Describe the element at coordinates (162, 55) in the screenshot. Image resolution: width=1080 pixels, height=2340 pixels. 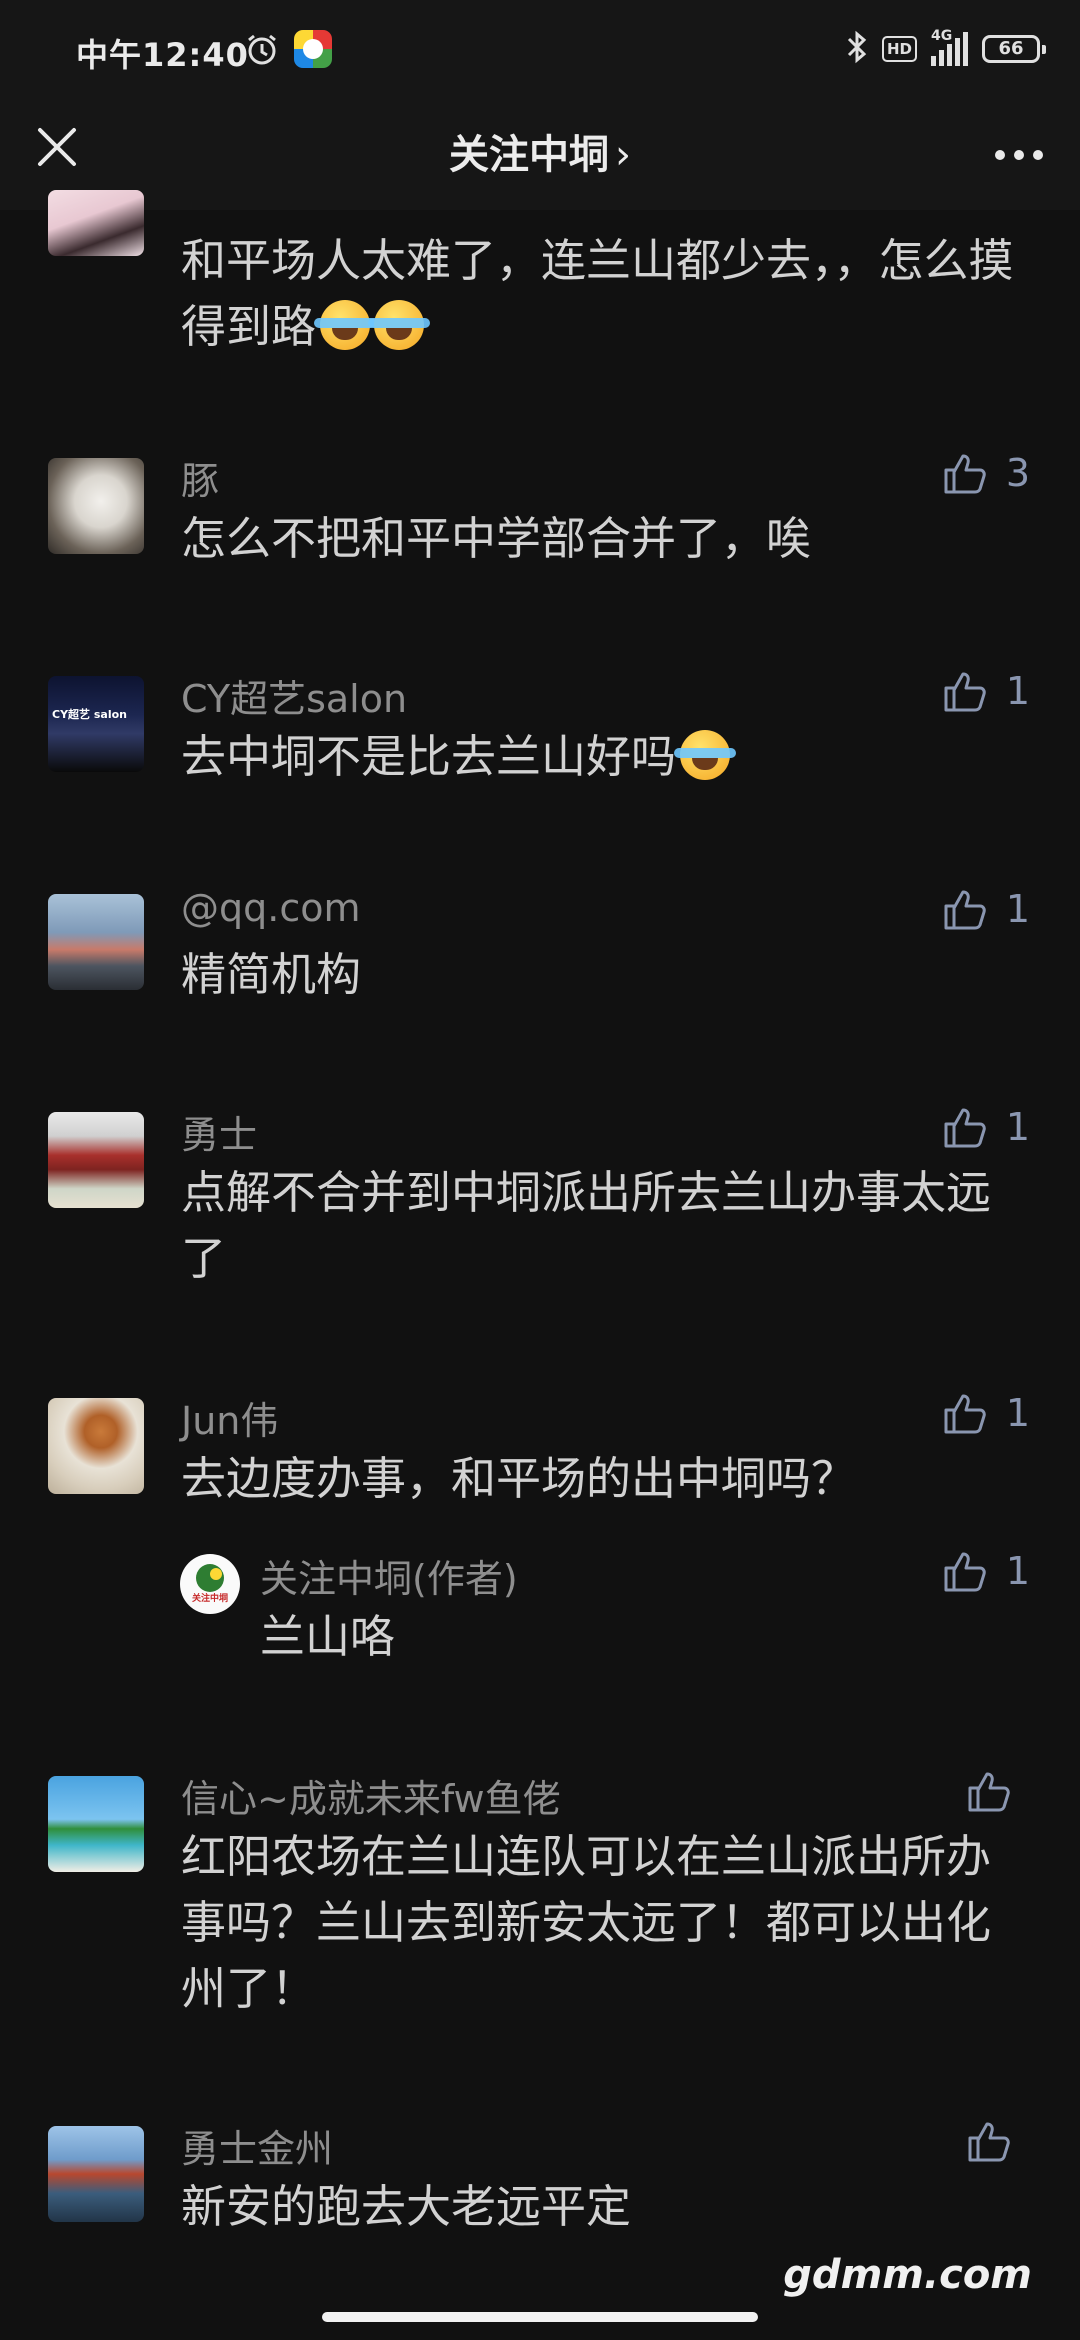
I see `status-time: 中午12:40` at that location.